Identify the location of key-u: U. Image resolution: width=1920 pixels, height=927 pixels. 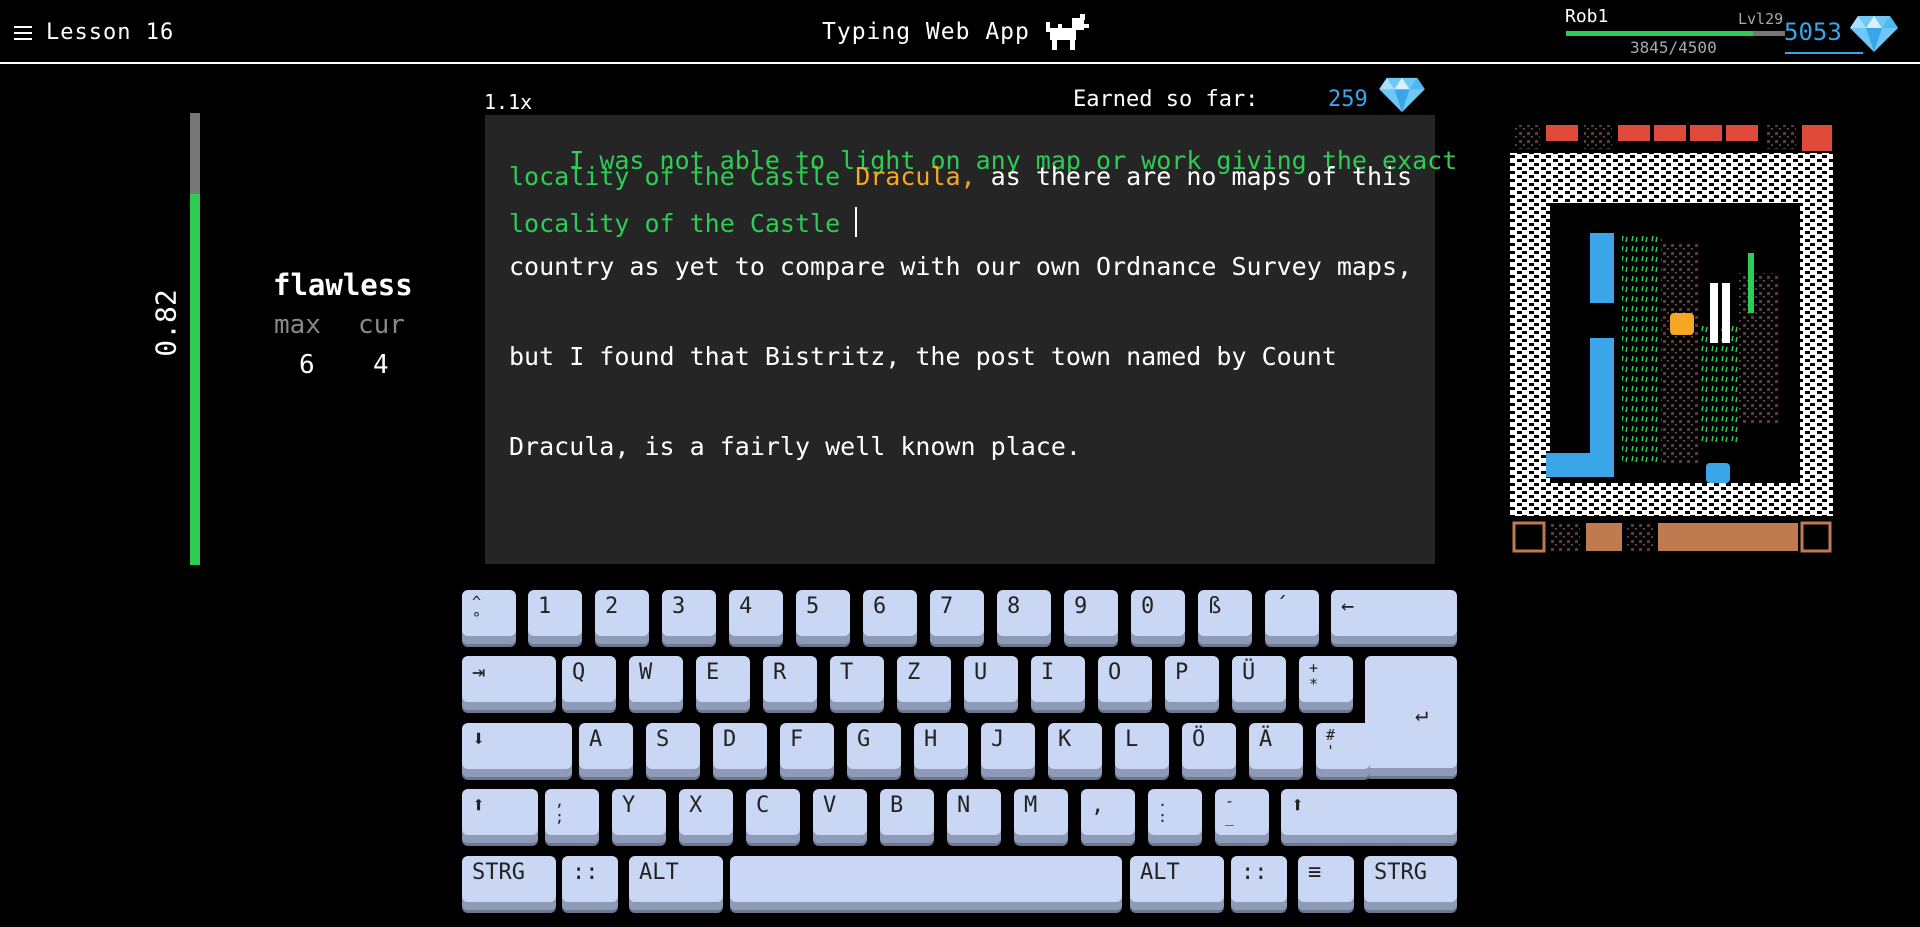
(991, 683).